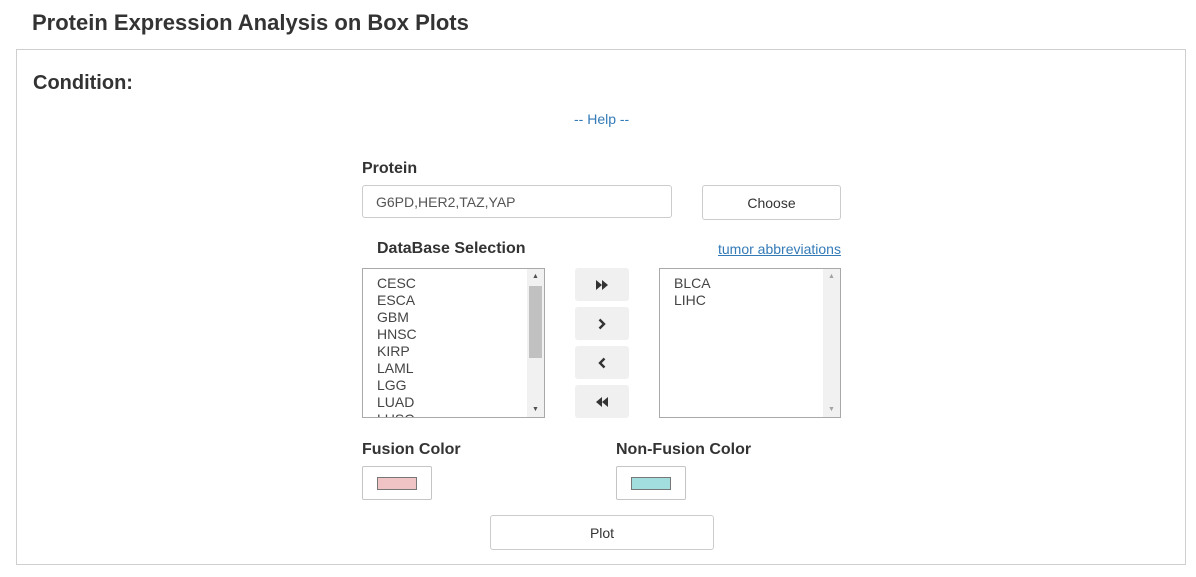 The height and width of the screenshot is (577, 1196). Describe the element at coordinates (390, 168) in the screenshot. I see `protein-label: Protein` at that location.